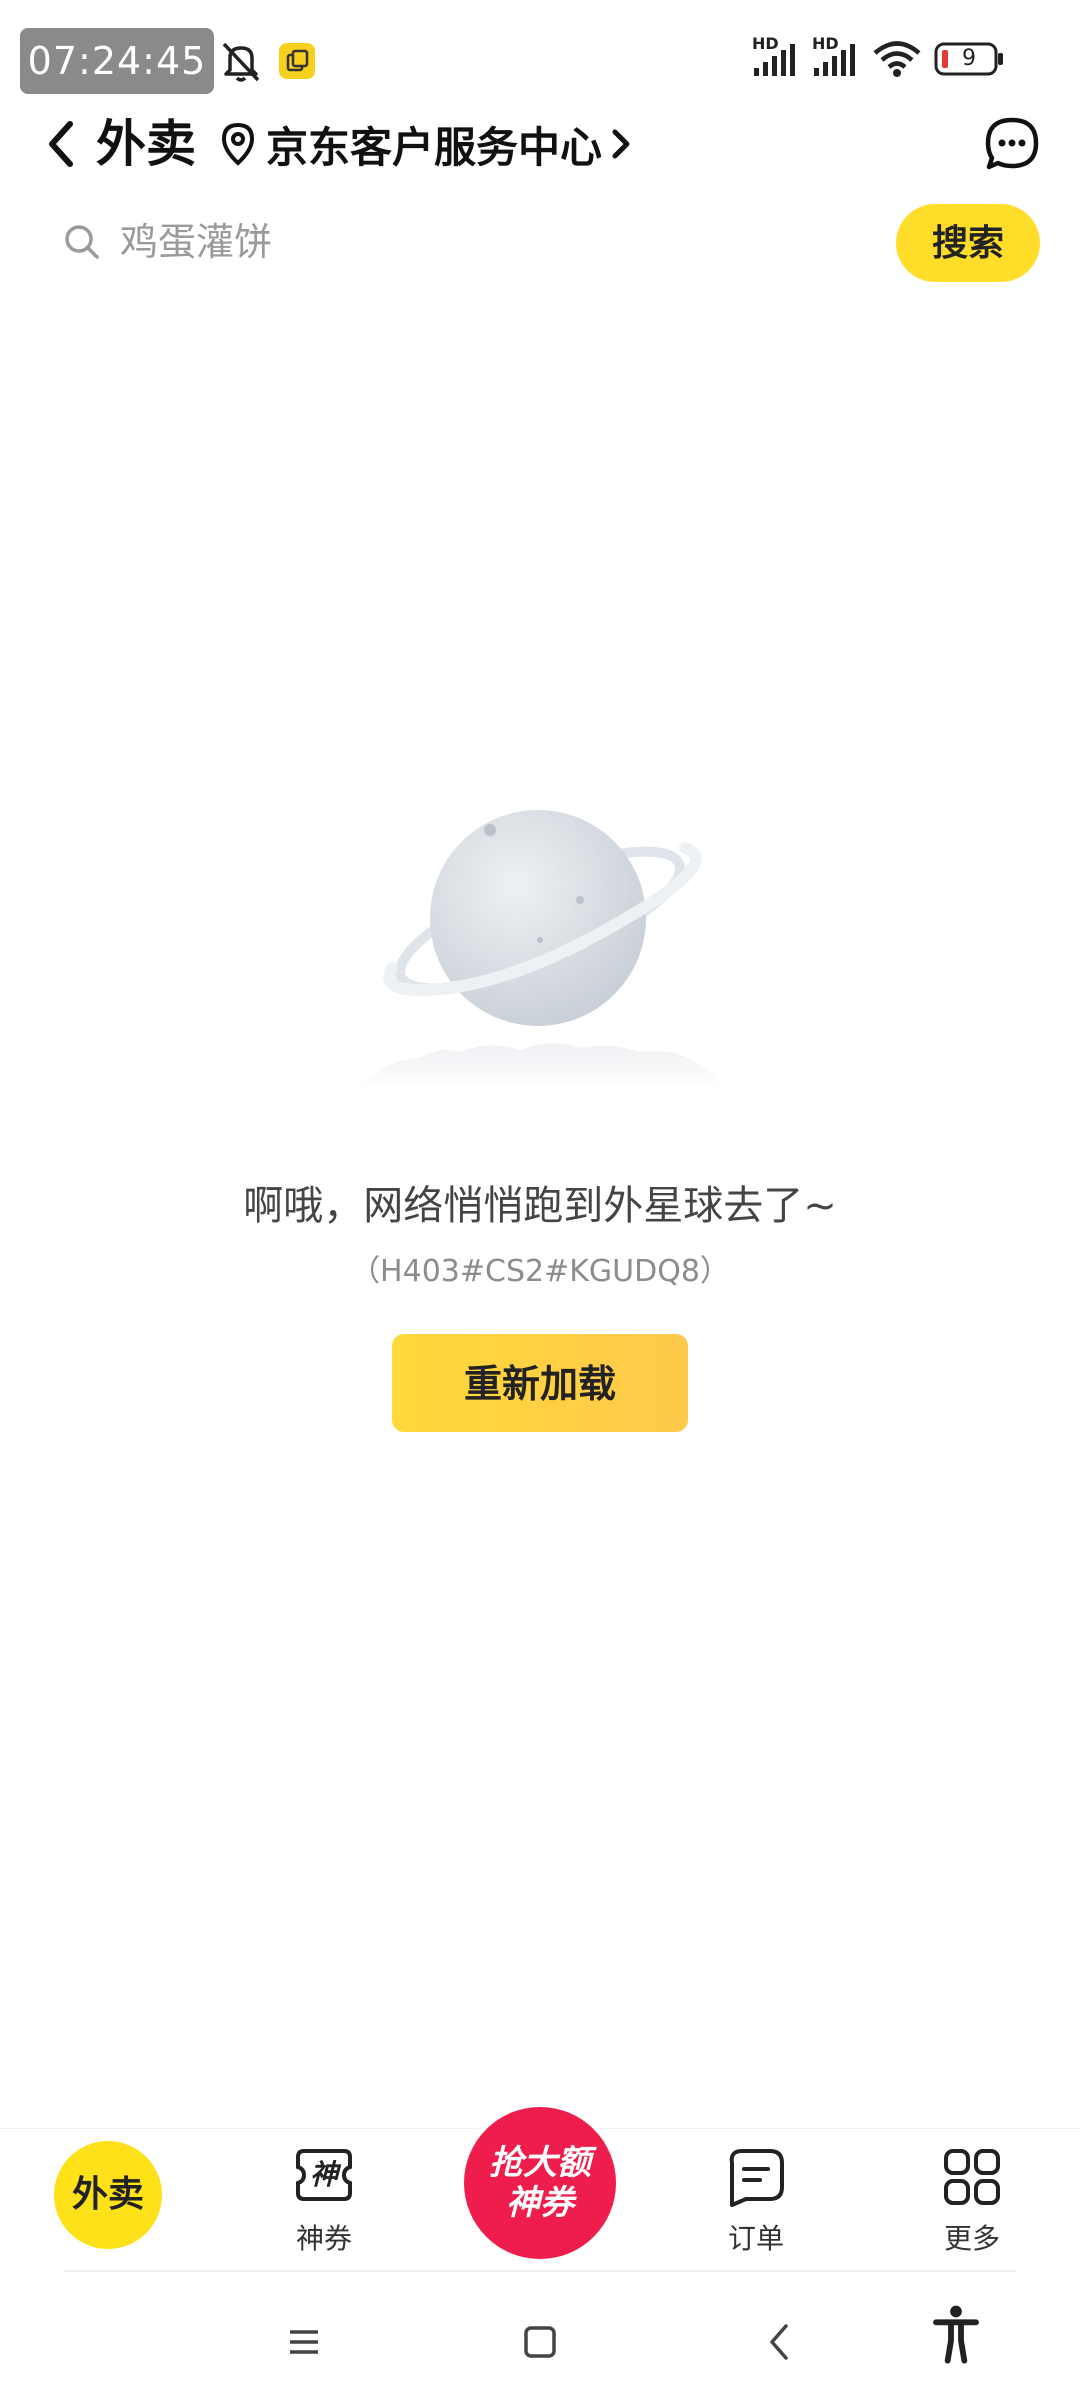 The width and height of the screenshot is (1080, 2400). I want to click on nav-item-home: 外卖, so click(108, 2200).